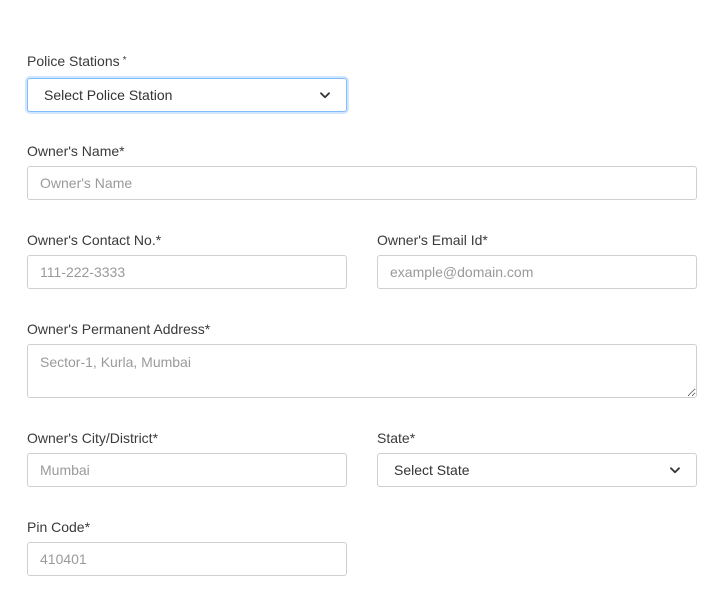  I want to click on state-group: State* Select State, so click(537, 459).